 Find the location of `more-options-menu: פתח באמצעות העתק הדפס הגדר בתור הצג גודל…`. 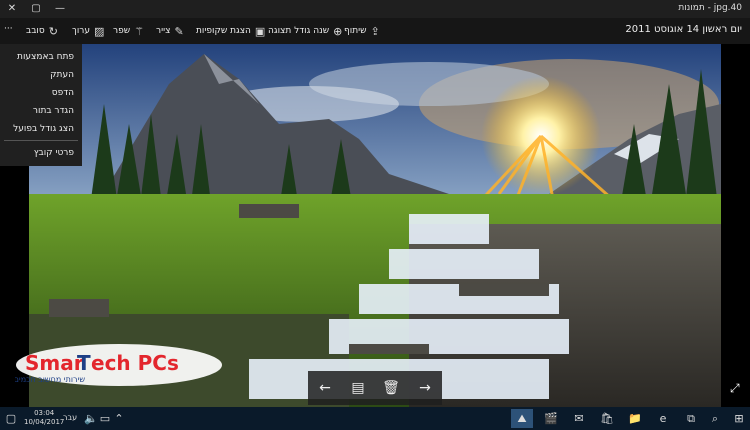

more-options-menu: פתח באמצעות העתק הדפס הגדר בתור הצג גודל… is located at coordinates (41, 105).